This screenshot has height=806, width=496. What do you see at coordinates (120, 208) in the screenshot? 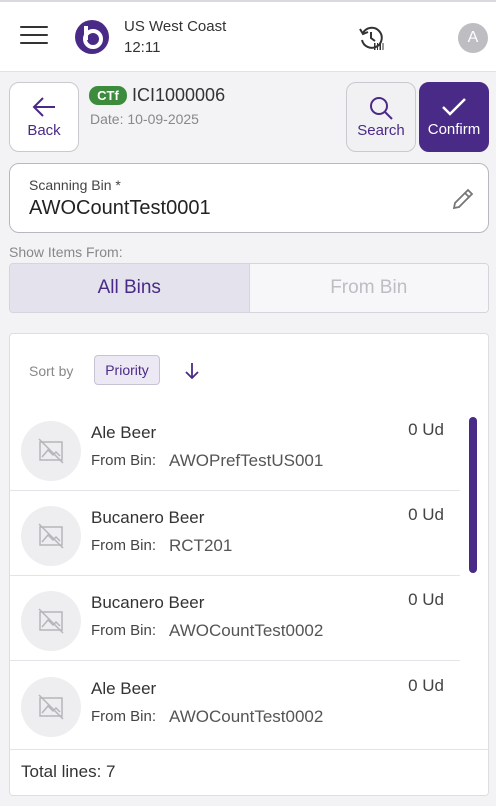
I see `scanning-bin-value: AWOCountTest0001` at bounding box center [120, 208].